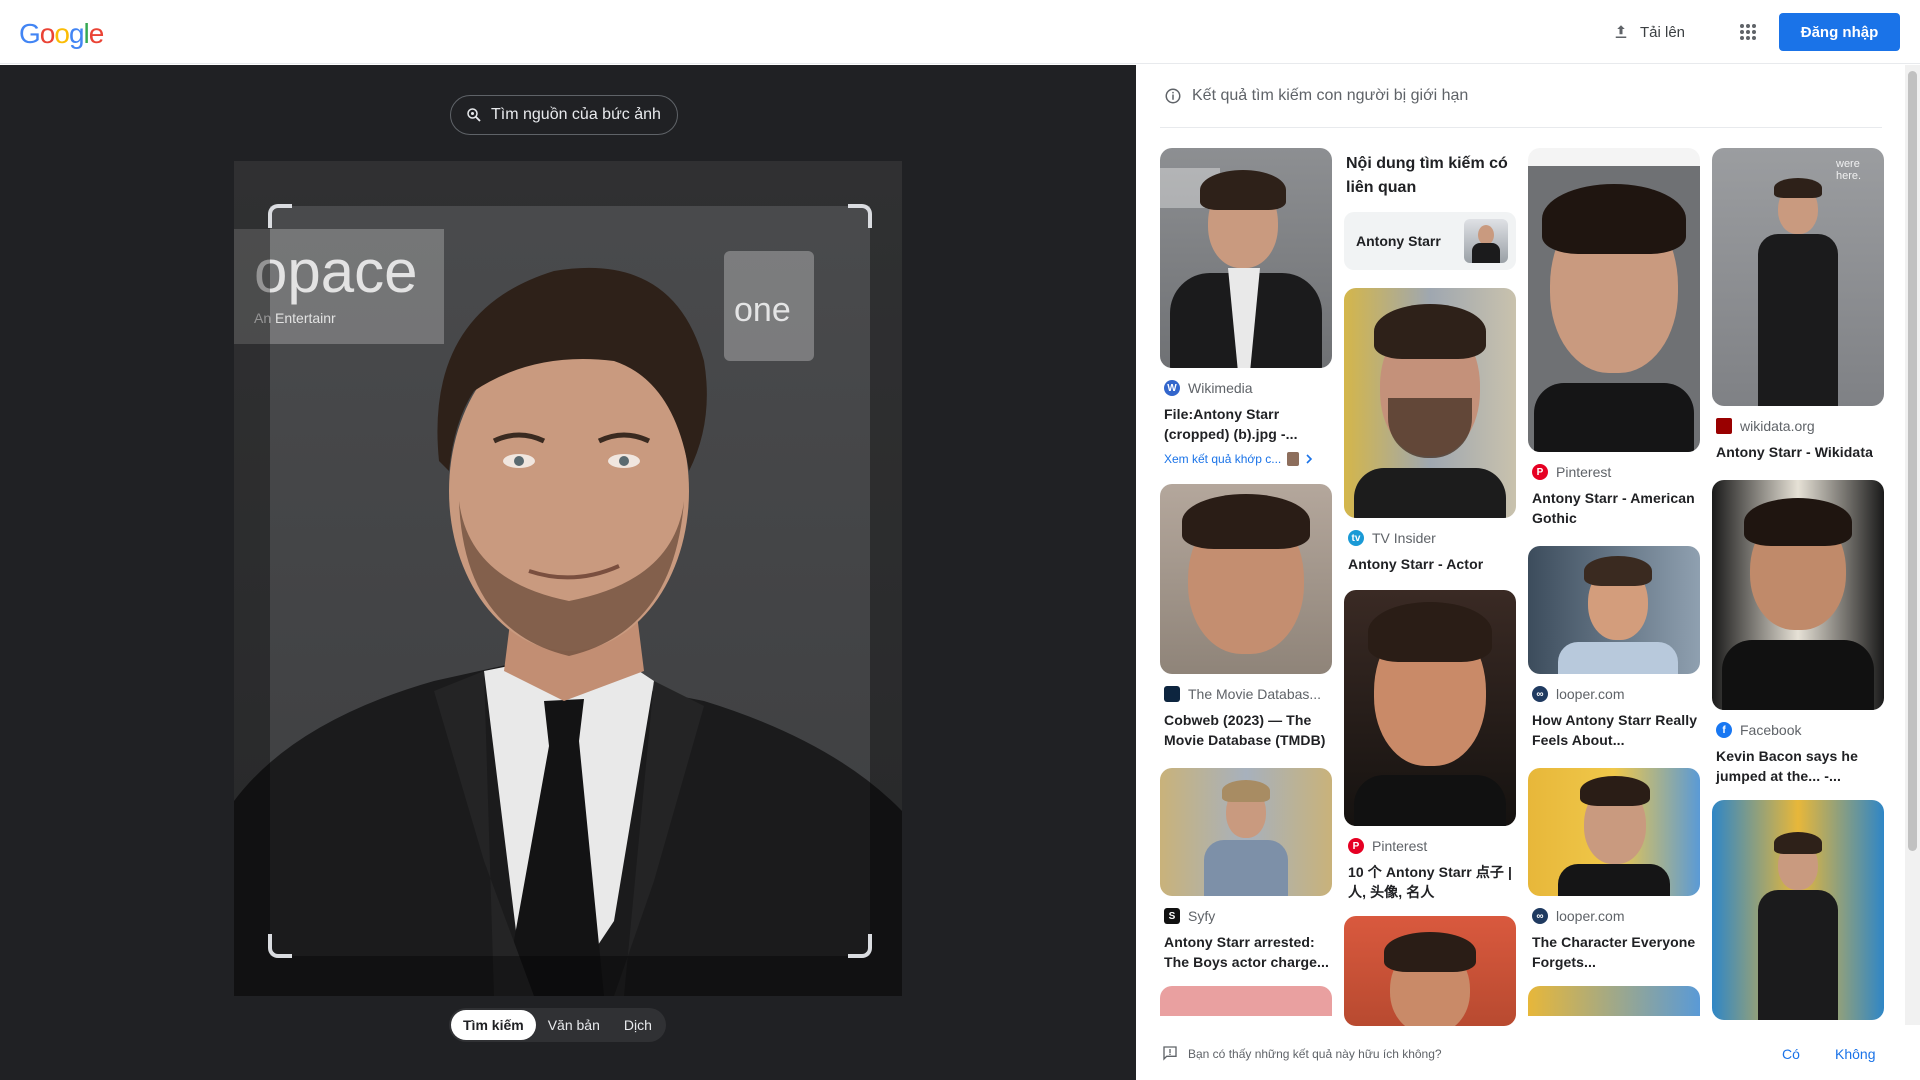 This screenshot has width=1920, height=1080. I want to click on crop-handle-bottom-left, so click(280, 946).